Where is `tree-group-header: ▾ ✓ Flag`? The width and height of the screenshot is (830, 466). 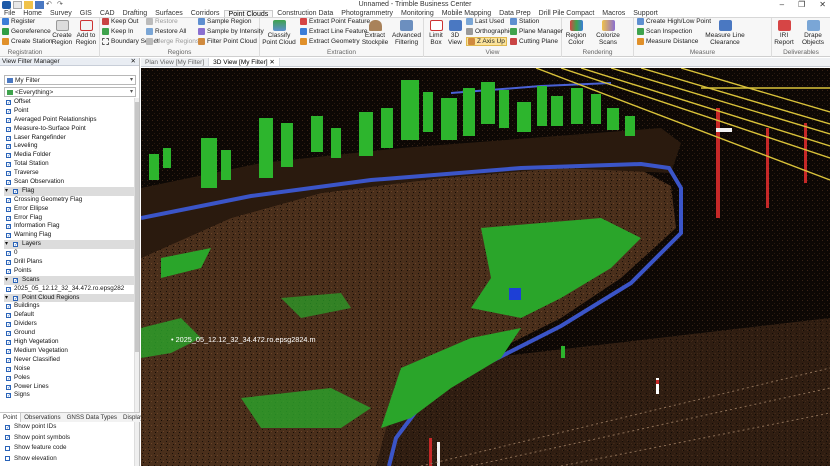
tree-group-header: ▾ ✓ Flag is located at coordinates (69, 191).